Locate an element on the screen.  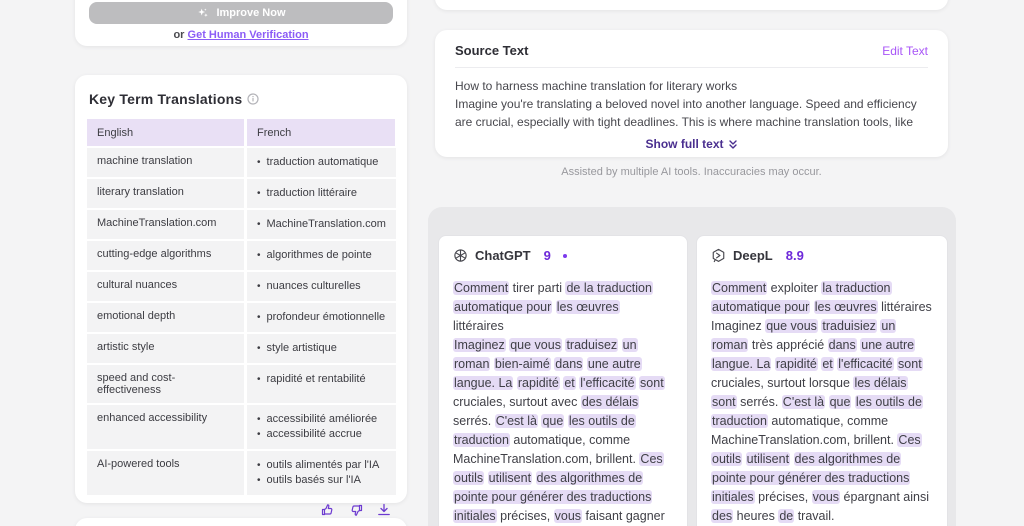
improve-now-label: Improve Now is located at coordinates (251, 13).